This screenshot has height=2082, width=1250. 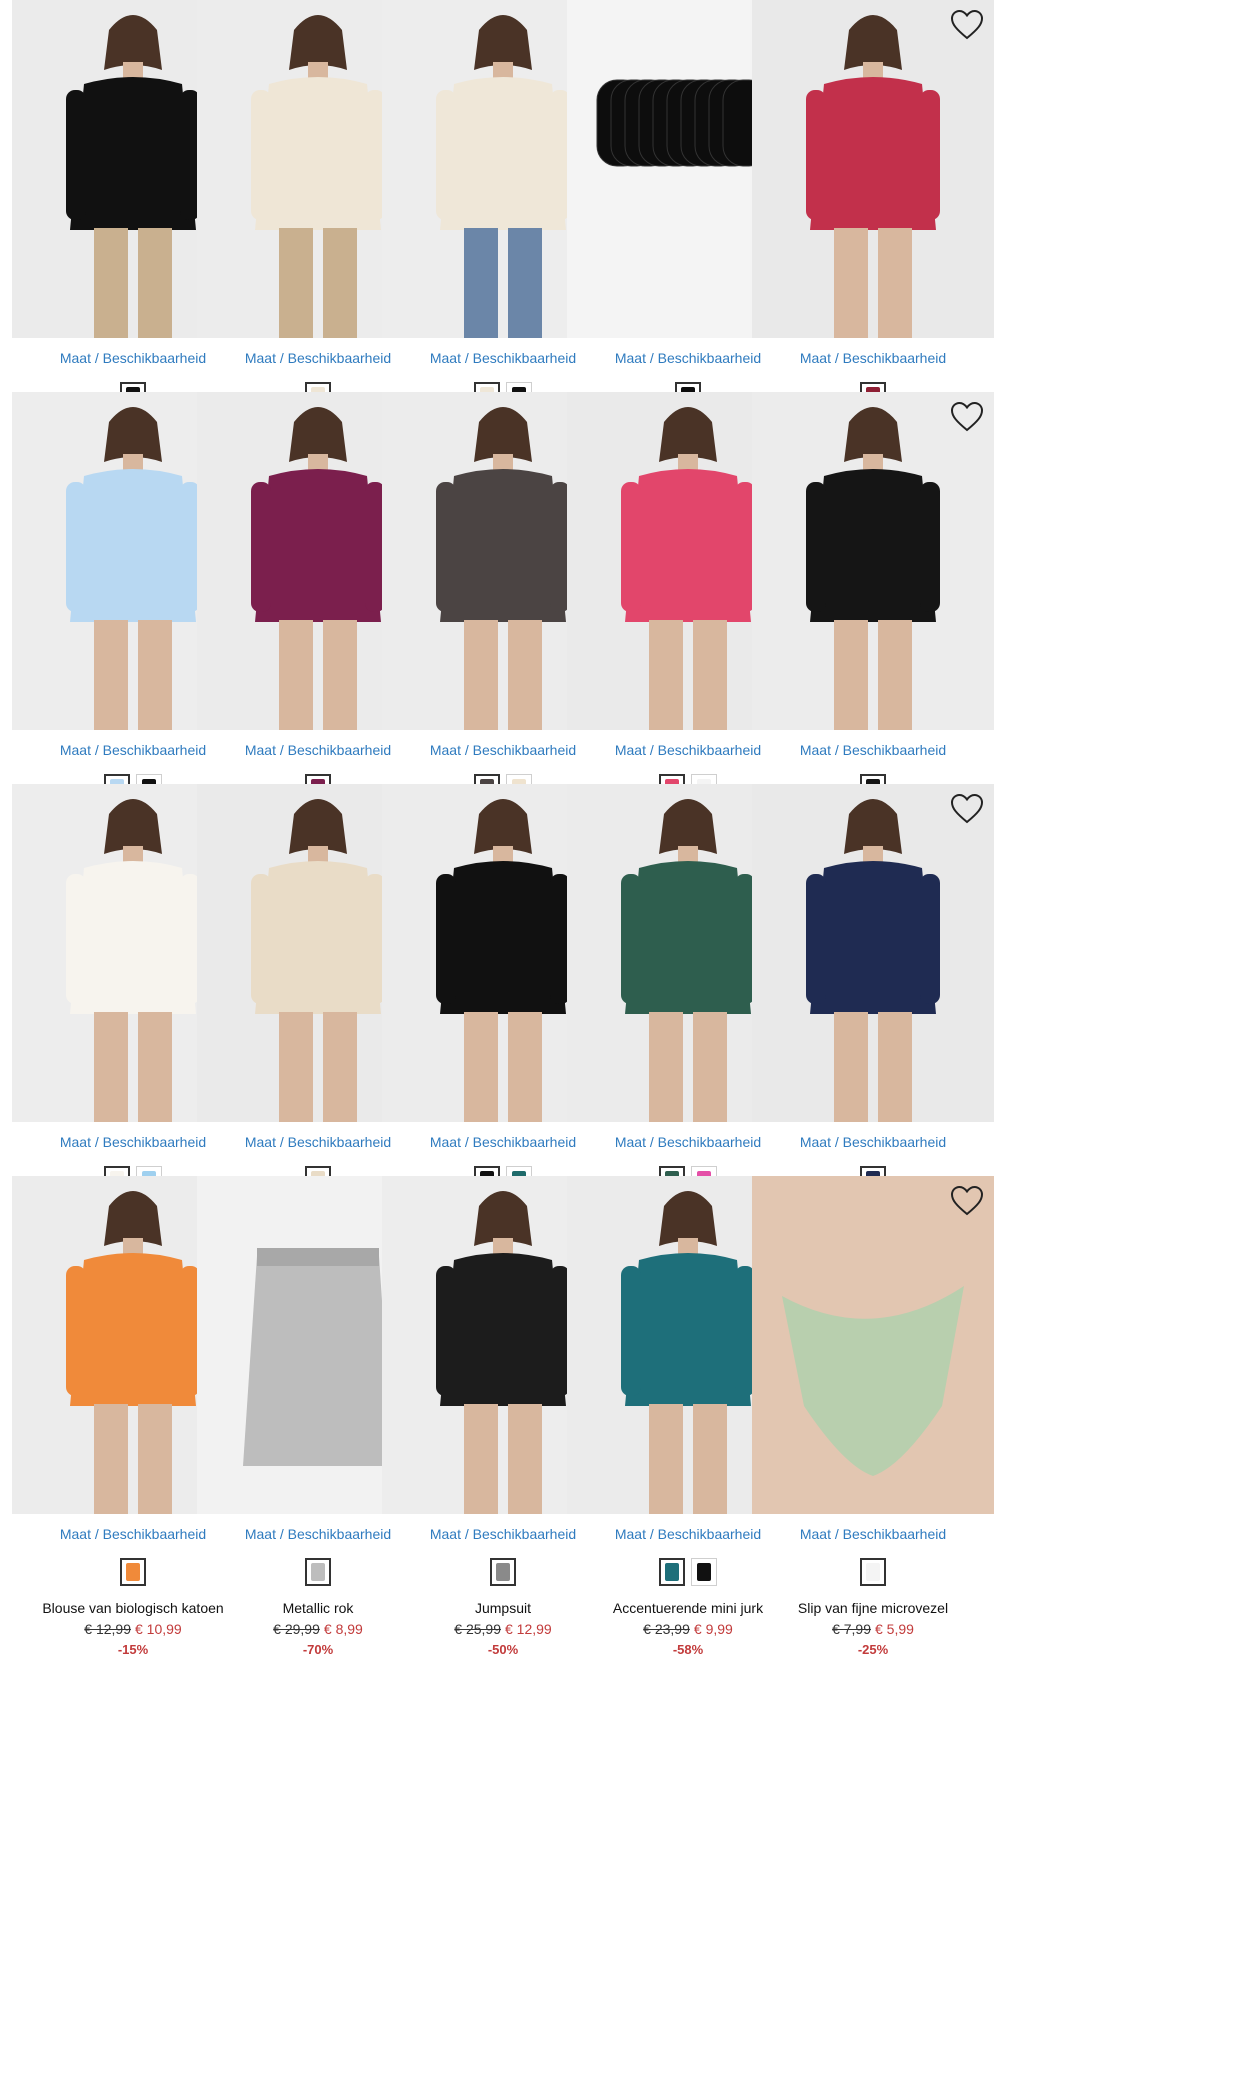 I want to click on color-swatches, so click(x=873, y=1573).